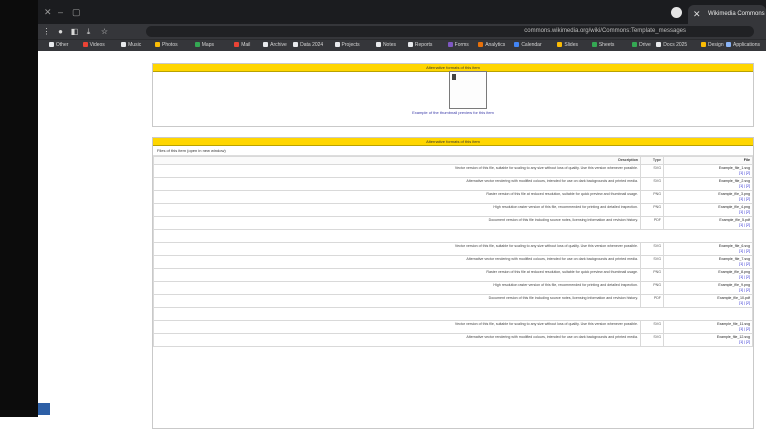 The height and width of the screenshot is (429, 766). I want to click on bookmark-item: Data 2024, so click(308, 45).